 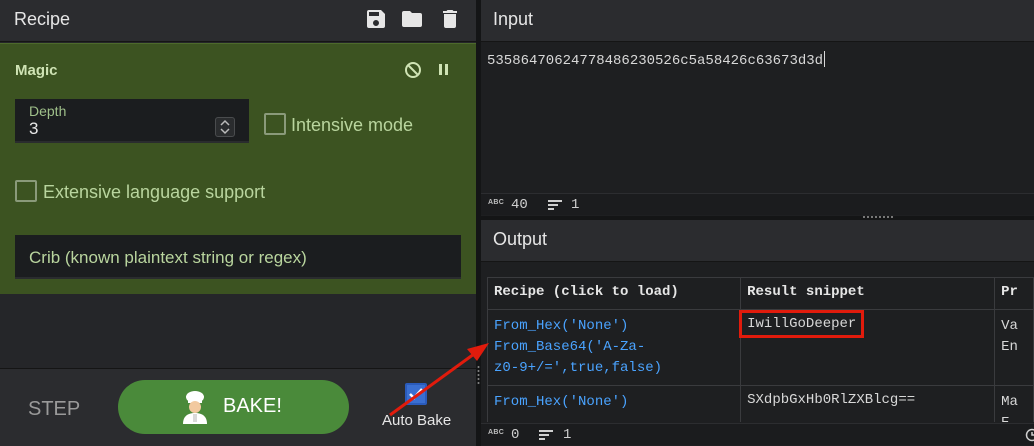 I want to click on header-recipe: Recipe (click to load), so click(x=614, y=293).